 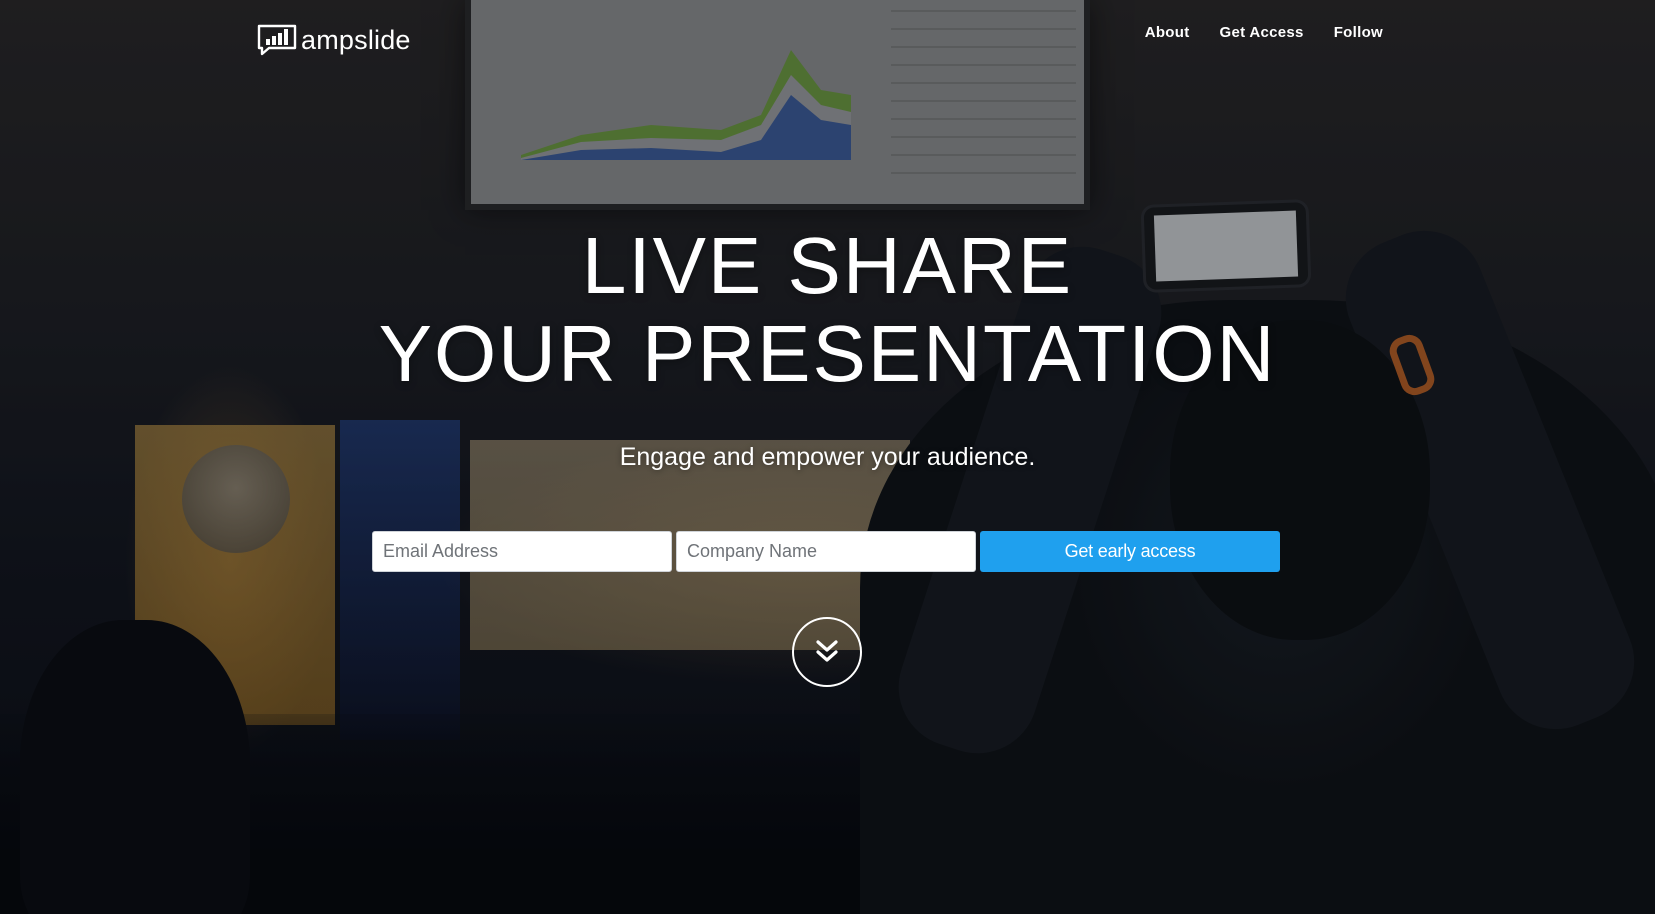 I want to click on headline-line-1: LIVE SHARE, so click(x=827, y=265).